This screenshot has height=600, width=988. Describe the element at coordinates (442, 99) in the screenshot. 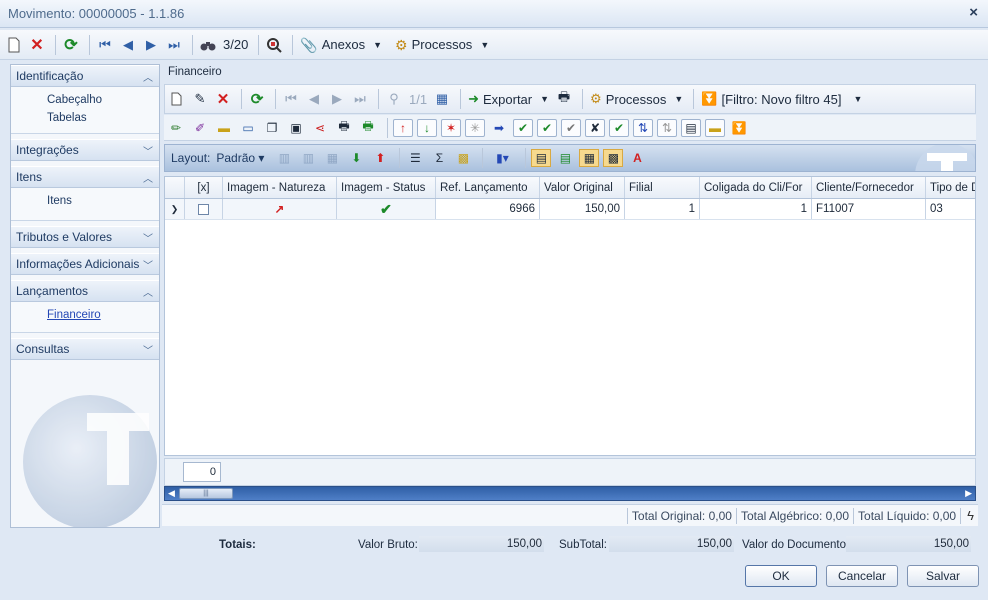

I see `calendar-icon: ▦` at that location.